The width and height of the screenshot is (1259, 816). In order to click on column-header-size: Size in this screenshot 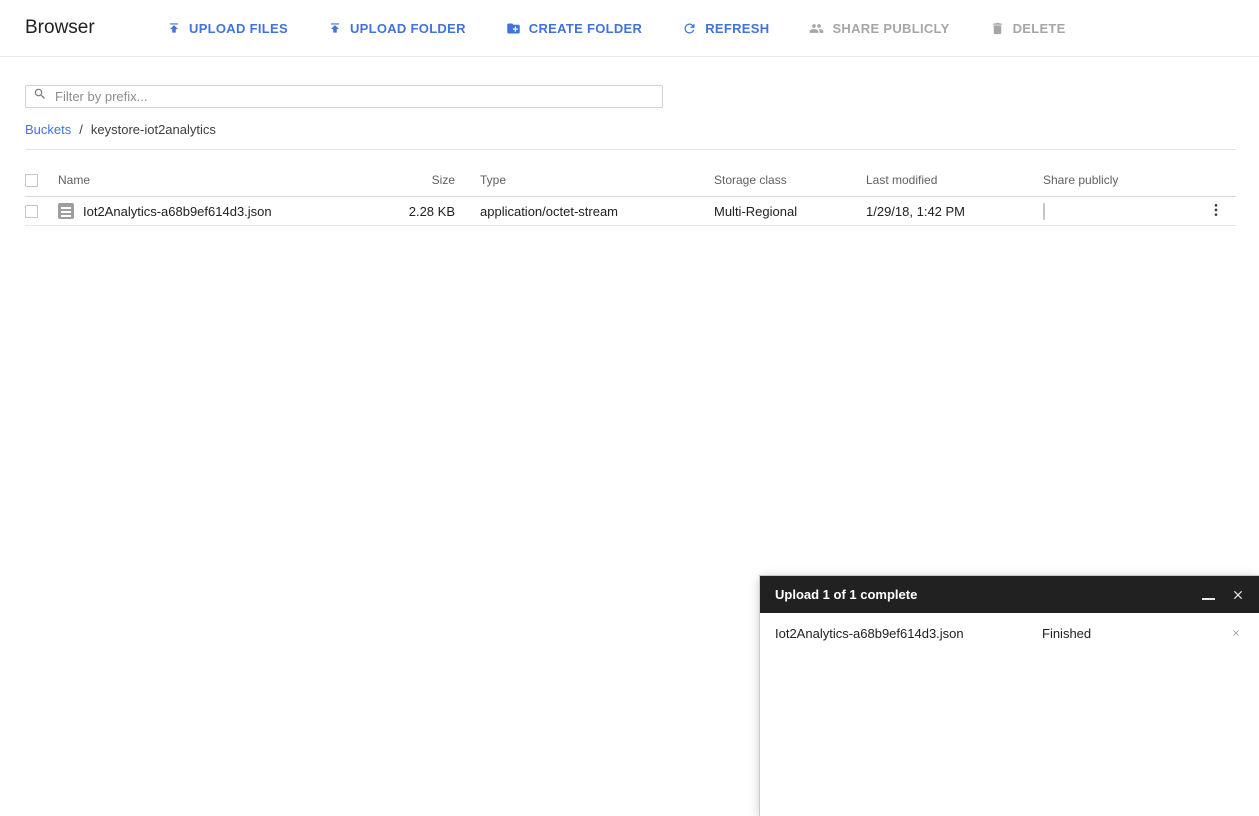, I will do `click(443, 180)`.